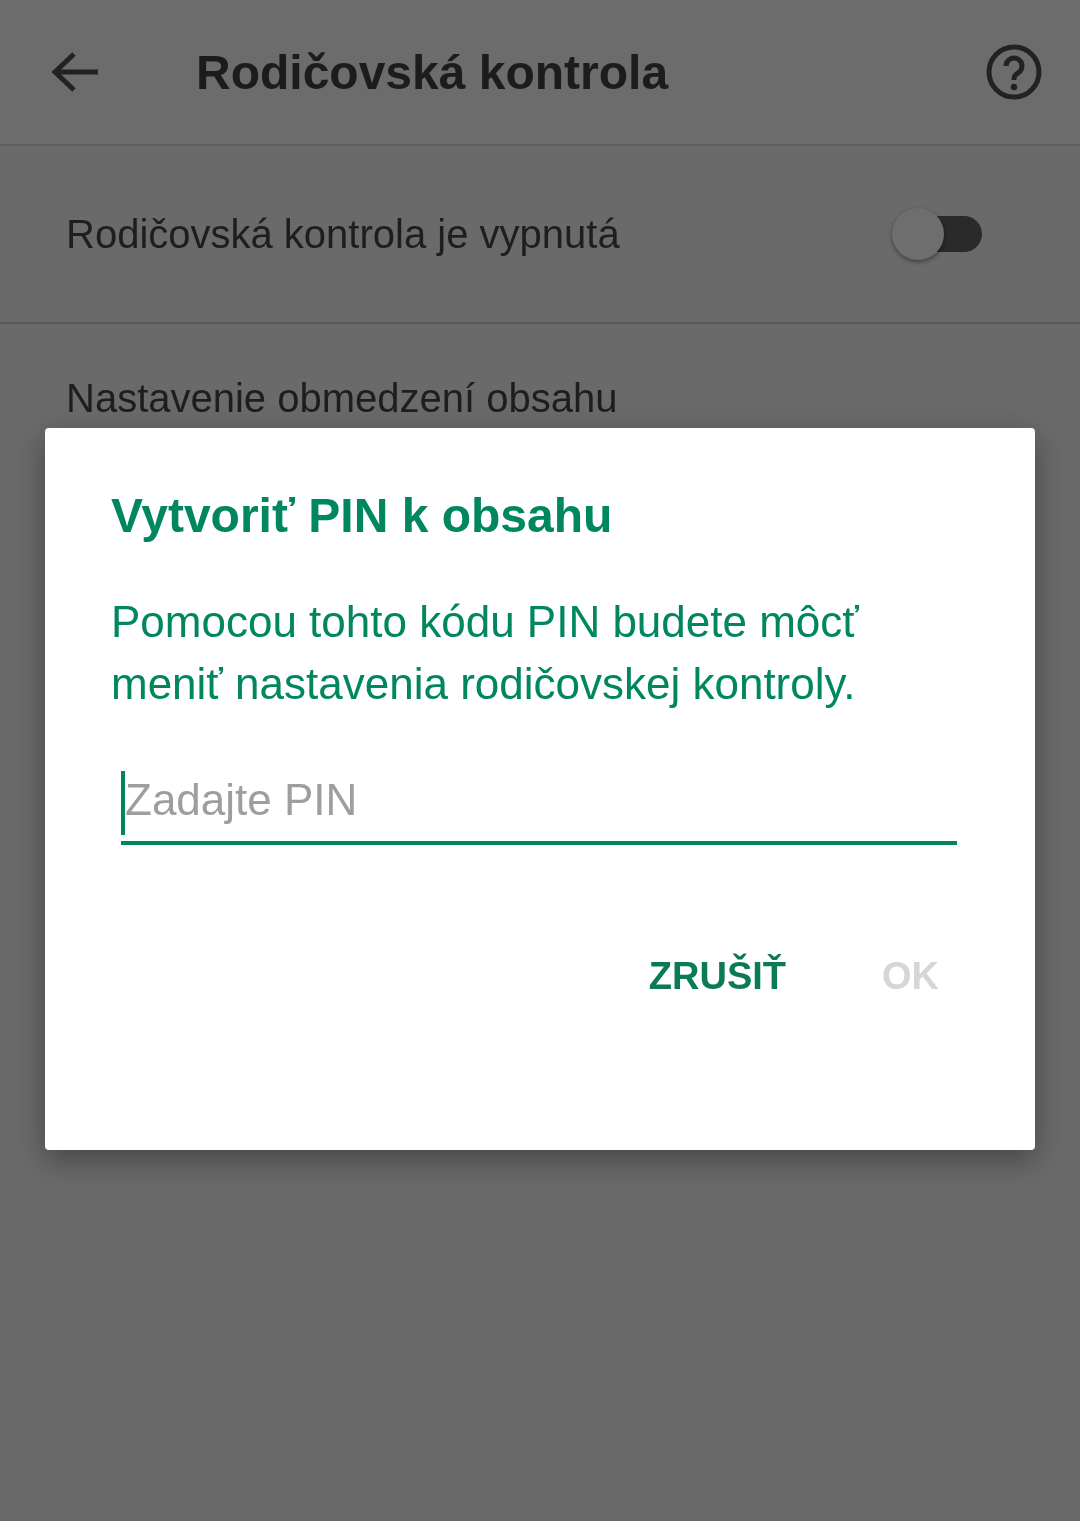  I want to click on dialog-title: Vytvoriť PIN k obsahu, so click(362, 515).